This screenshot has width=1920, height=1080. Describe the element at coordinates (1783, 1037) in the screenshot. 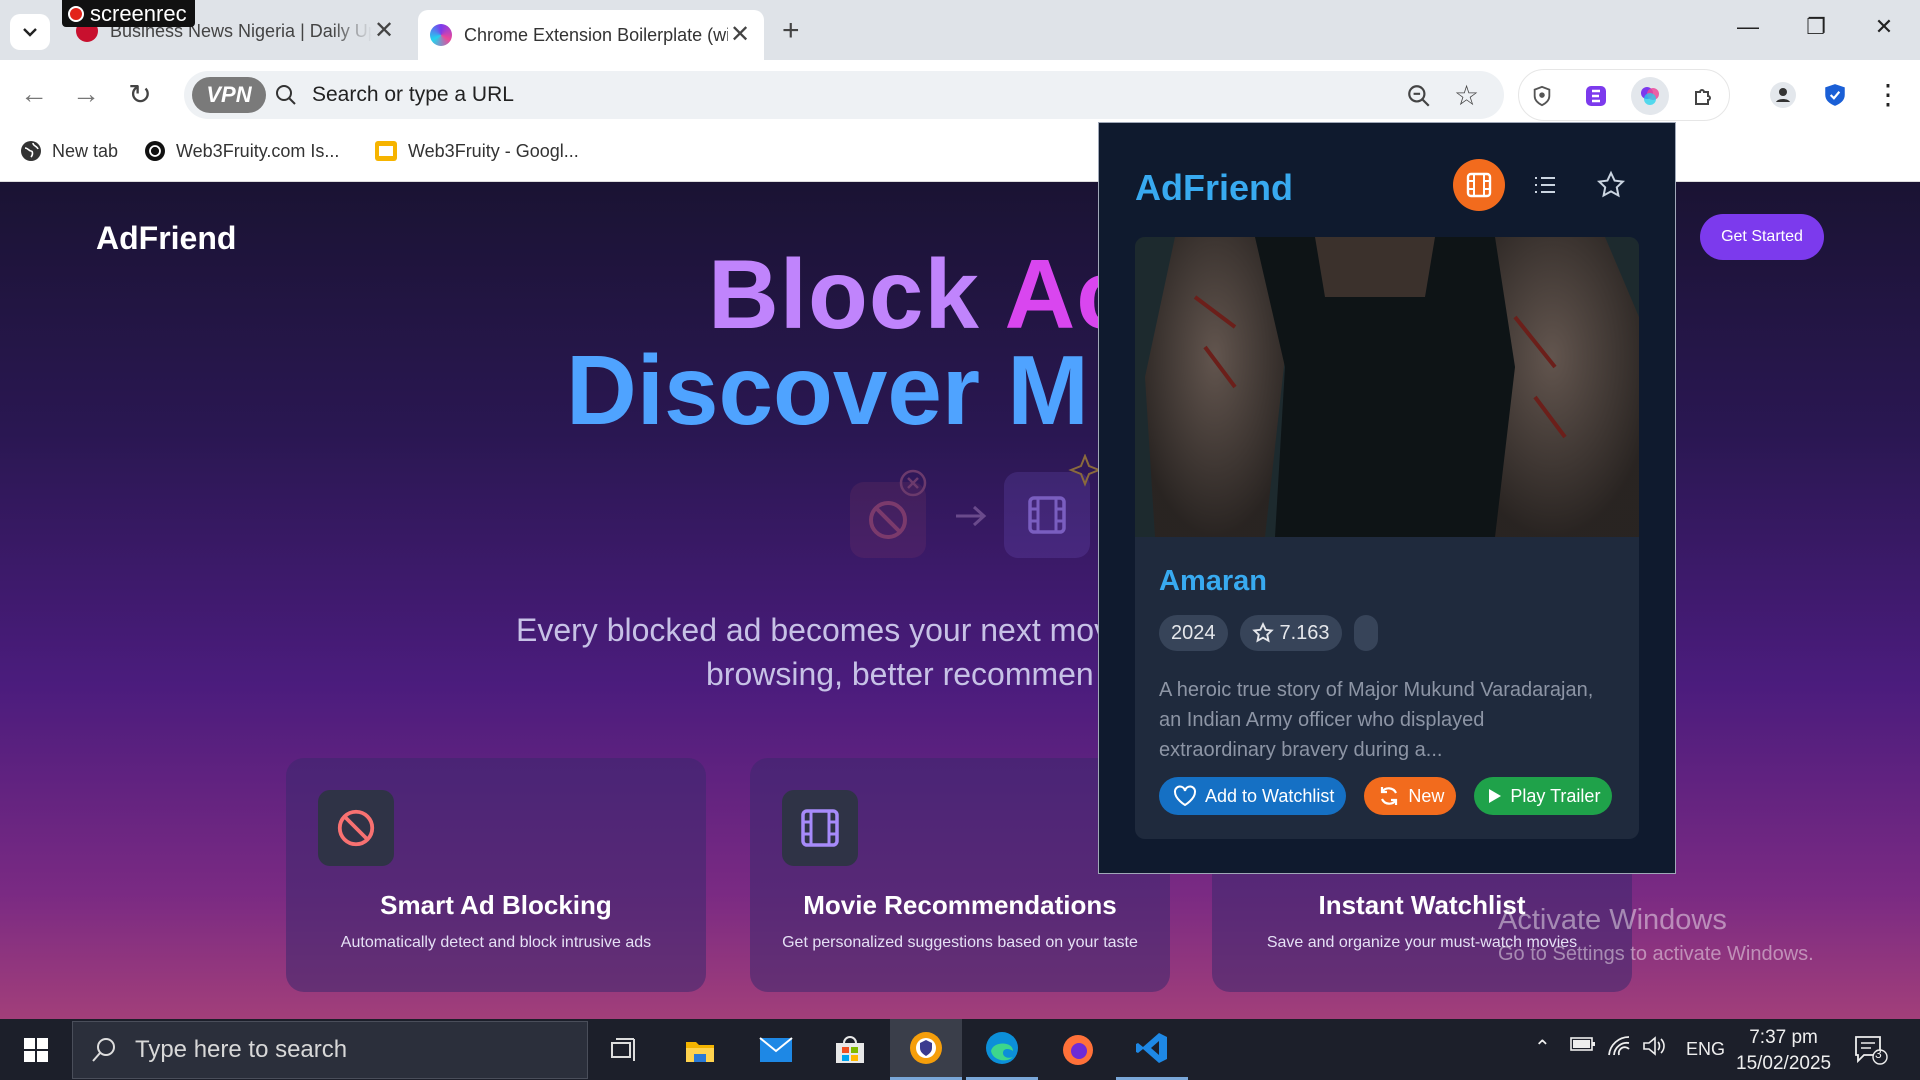

I see `clock-time: 7:37 pm` at that location.